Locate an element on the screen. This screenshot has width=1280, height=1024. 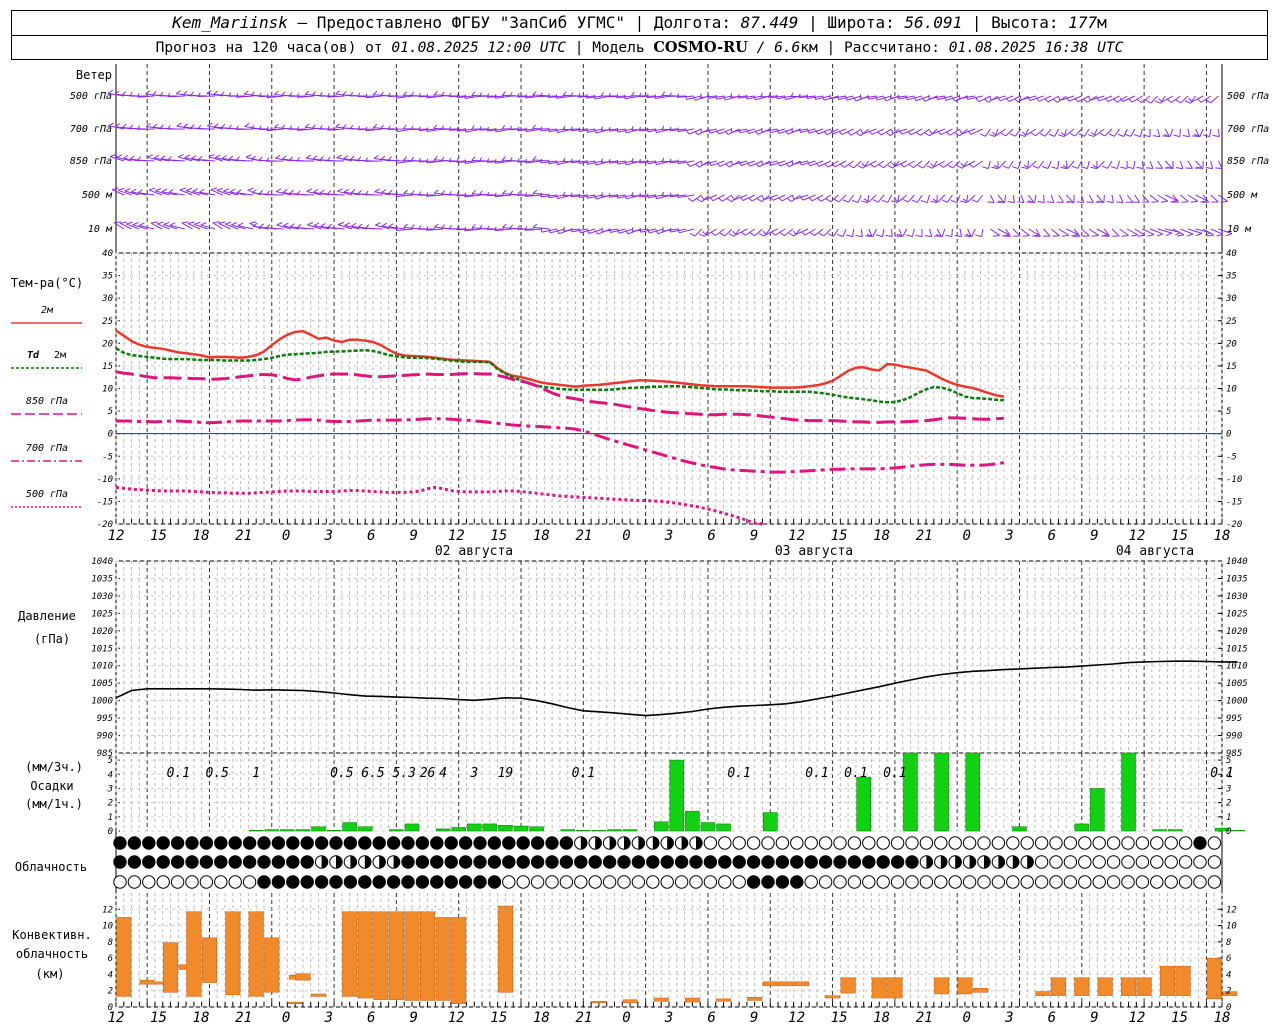
hour-tick-label-bottom: 15 is located at coordinates (158, 1017).